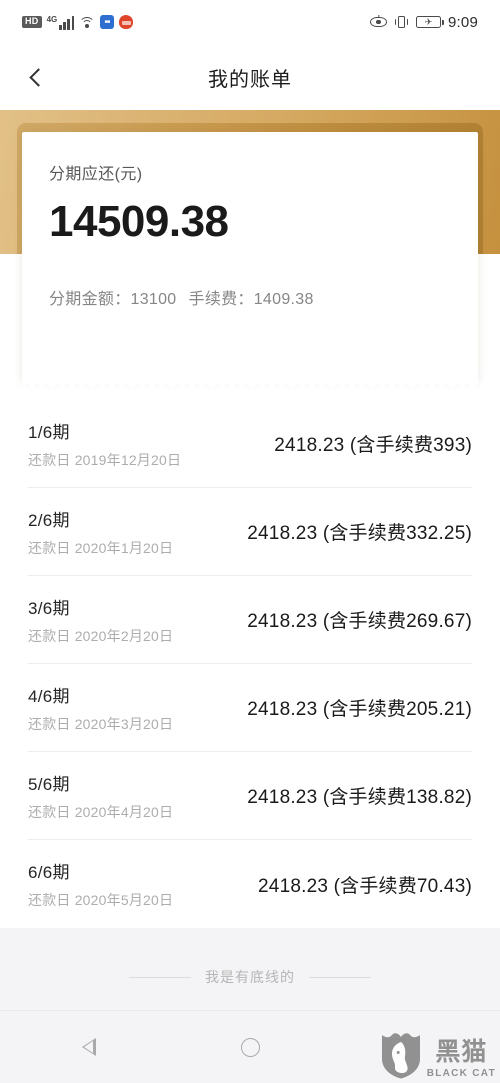 The height and width of the screenshot is (1083, 500). I want to click on nav-home-circle-icon, so click(250, 1047).